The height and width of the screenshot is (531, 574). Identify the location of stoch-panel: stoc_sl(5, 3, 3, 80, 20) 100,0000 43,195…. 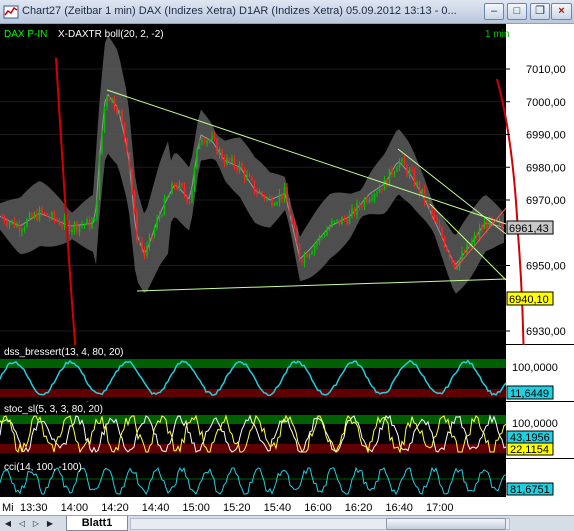
(287, 430).